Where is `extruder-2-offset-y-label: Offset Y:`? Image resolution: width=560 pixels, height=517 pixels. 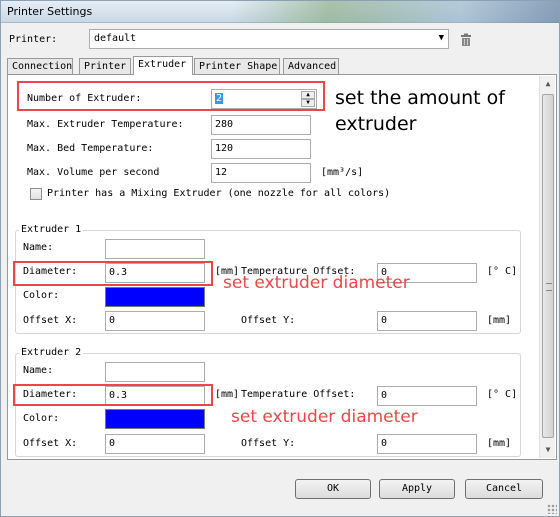
extruder-2-offset-y-label: Offset Y: is located at coordinates (268, 443).